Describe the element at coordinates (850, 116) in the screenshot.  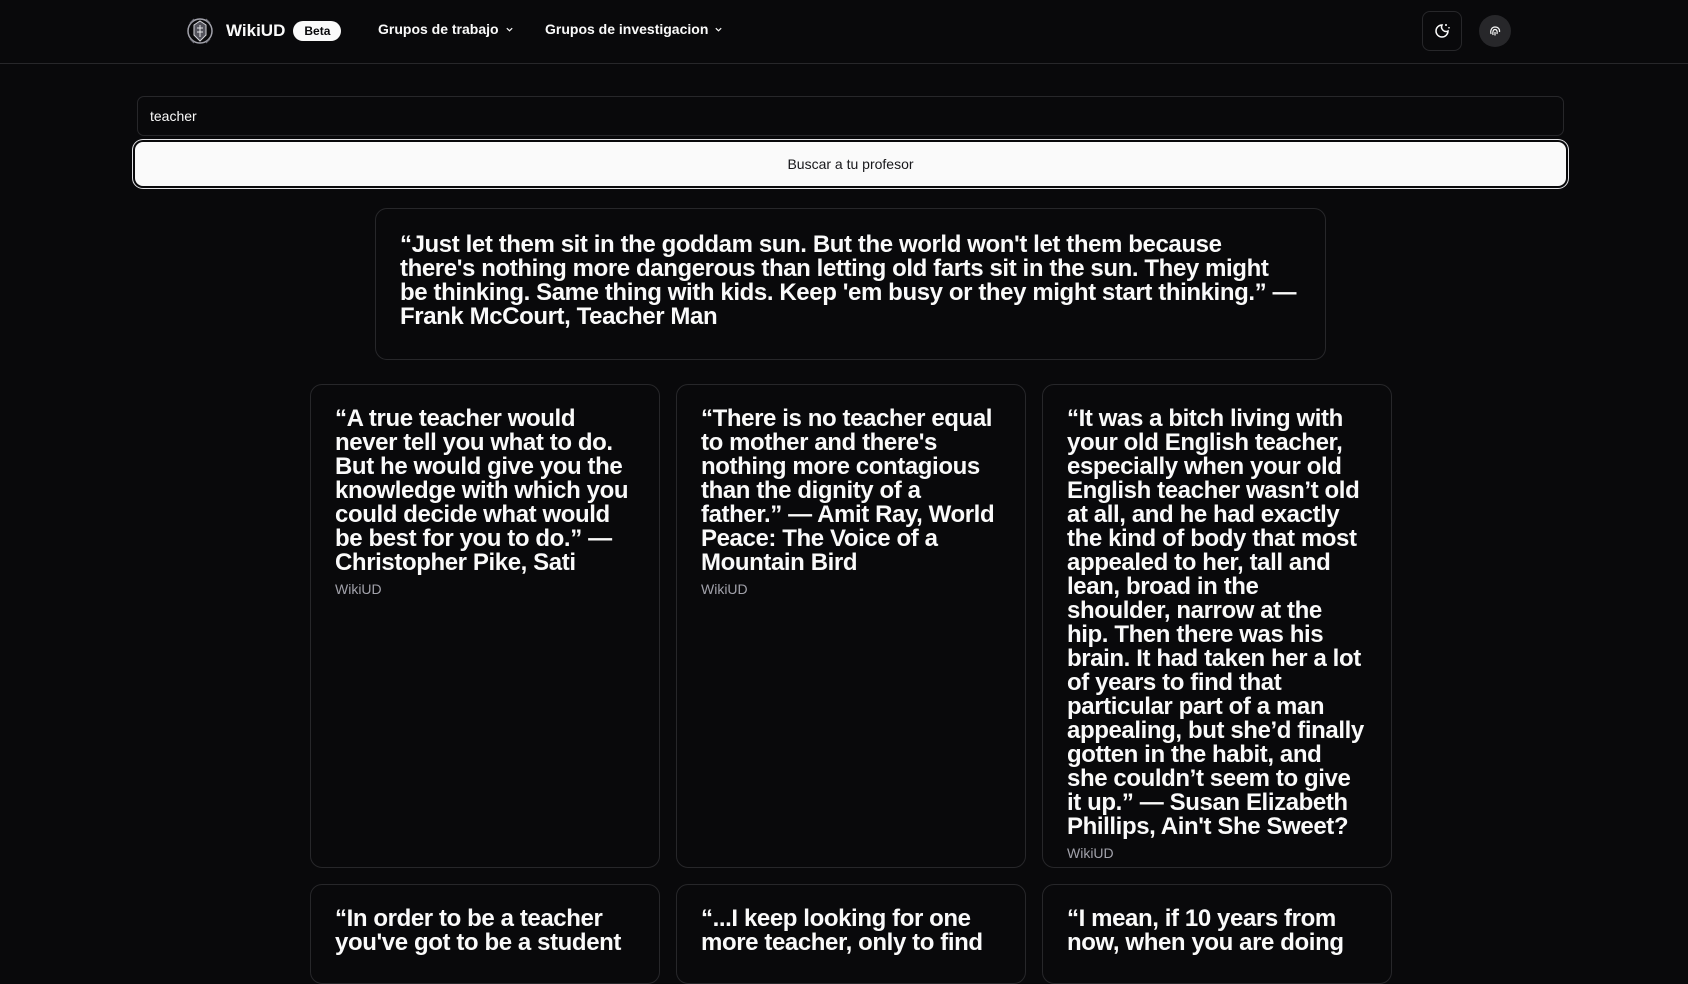
I see `search-input` at that location.